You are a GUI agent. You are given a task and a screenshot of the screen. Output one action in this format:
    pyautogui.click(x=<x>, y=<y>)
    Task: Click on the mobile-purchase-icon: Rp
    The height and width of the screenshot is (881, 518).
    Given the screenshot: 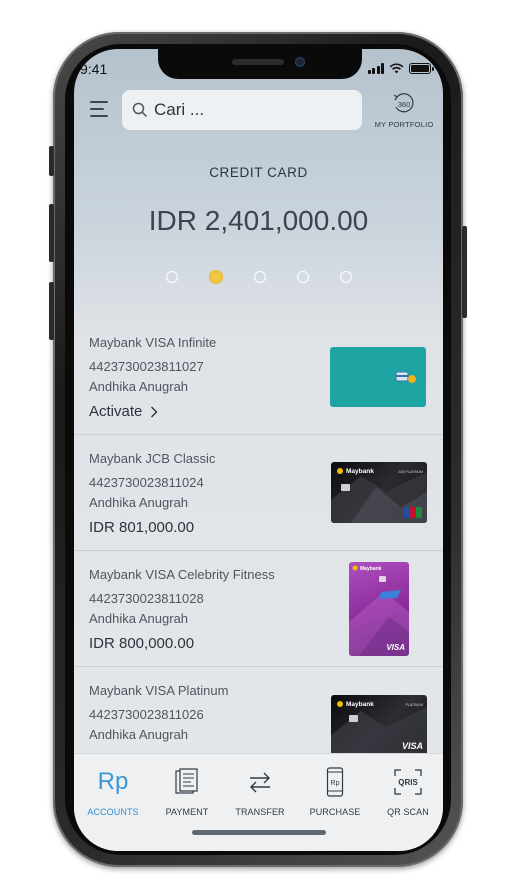 What is the action you would take?
    pyautogui.click(x=335, y=782)
    